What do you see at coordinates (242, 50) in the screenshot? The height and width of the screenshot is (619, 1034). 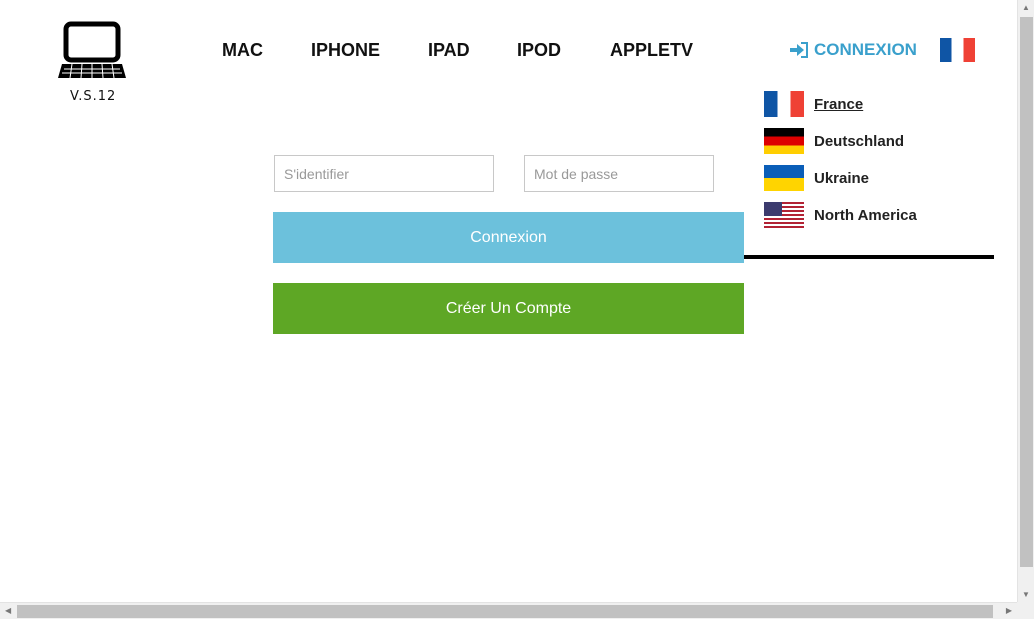 I see `nav-item-mac: MAC` at bounding box center [242, 50].